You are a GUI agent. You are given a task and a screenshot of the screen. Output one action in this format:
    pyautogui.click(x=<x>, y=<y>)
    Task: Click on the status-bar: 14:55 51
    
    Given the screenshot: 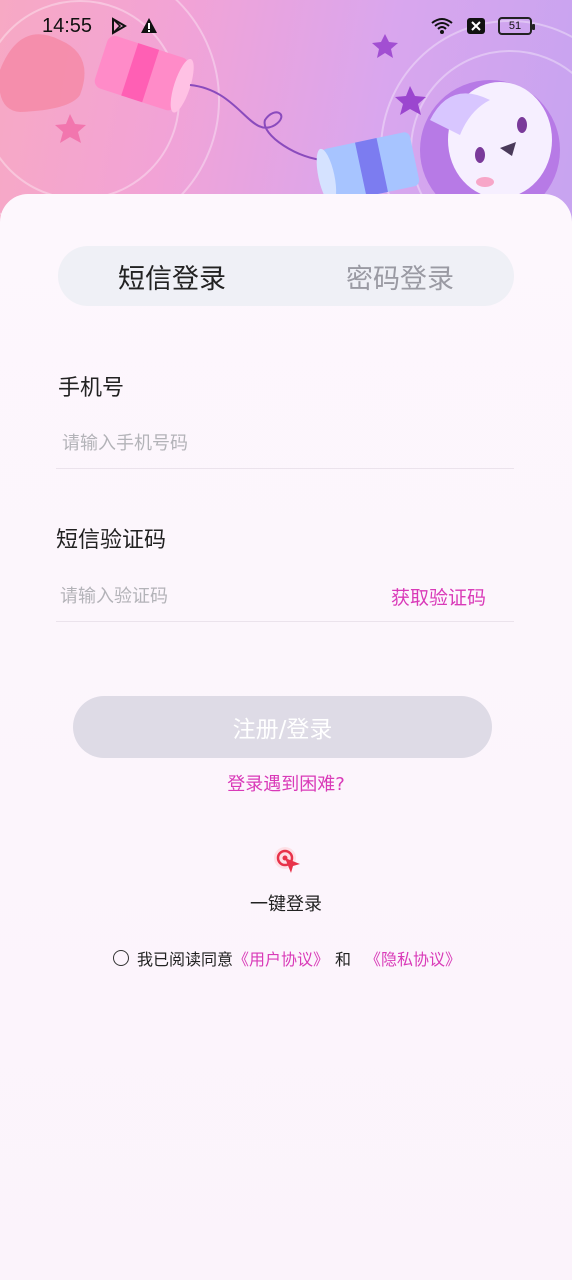 What is the action you would take?
    pyautogui.click(x=286, y=26)
    